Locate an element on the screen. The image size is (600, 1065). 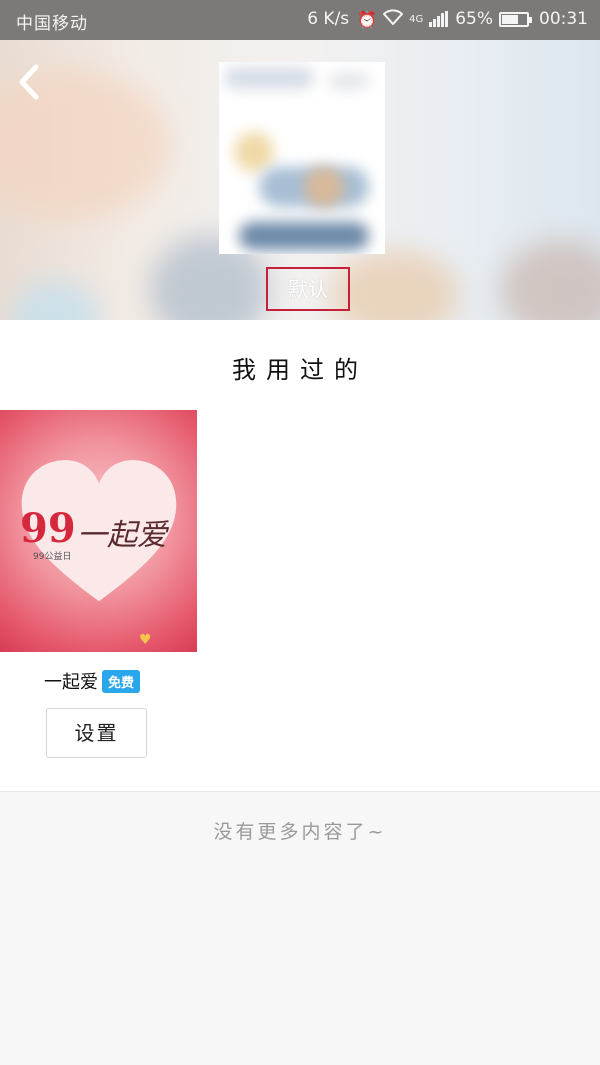
battery-icon is located at coordinates (515, 19).